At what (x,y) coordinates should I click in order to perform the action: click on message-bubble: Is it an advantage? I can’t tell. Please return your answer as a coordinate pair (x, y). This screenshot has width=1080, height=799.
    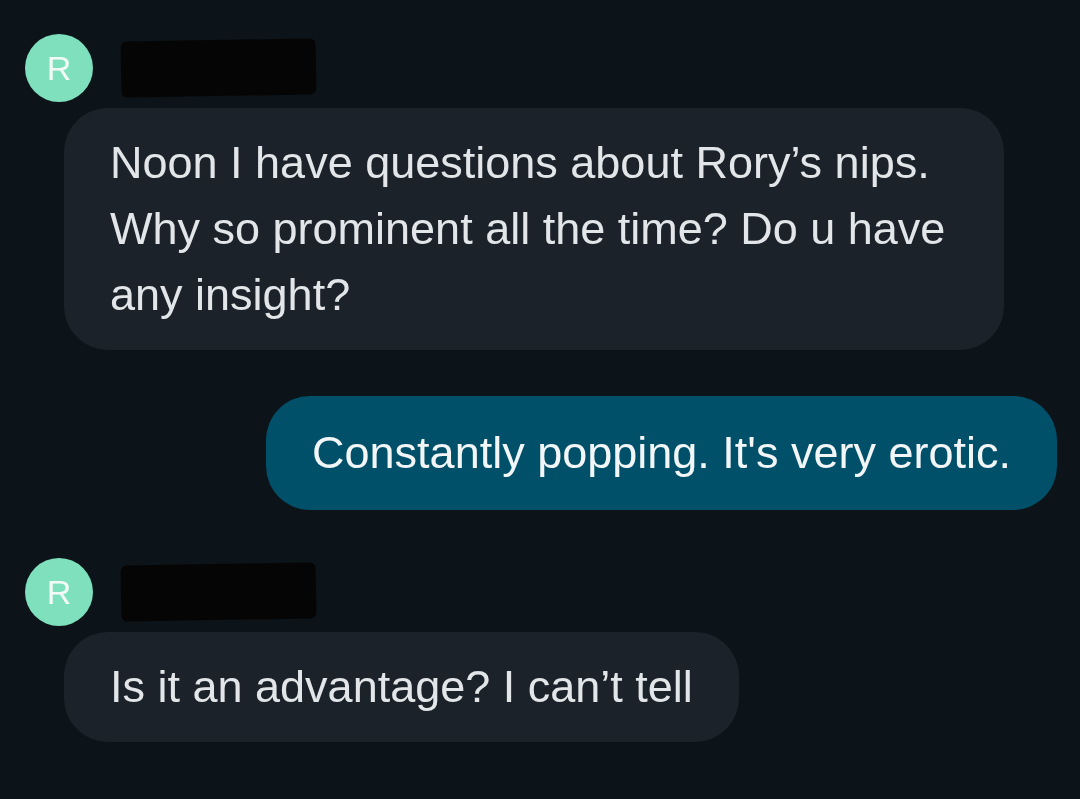
    Looking at the image, I should click on (401, 687).